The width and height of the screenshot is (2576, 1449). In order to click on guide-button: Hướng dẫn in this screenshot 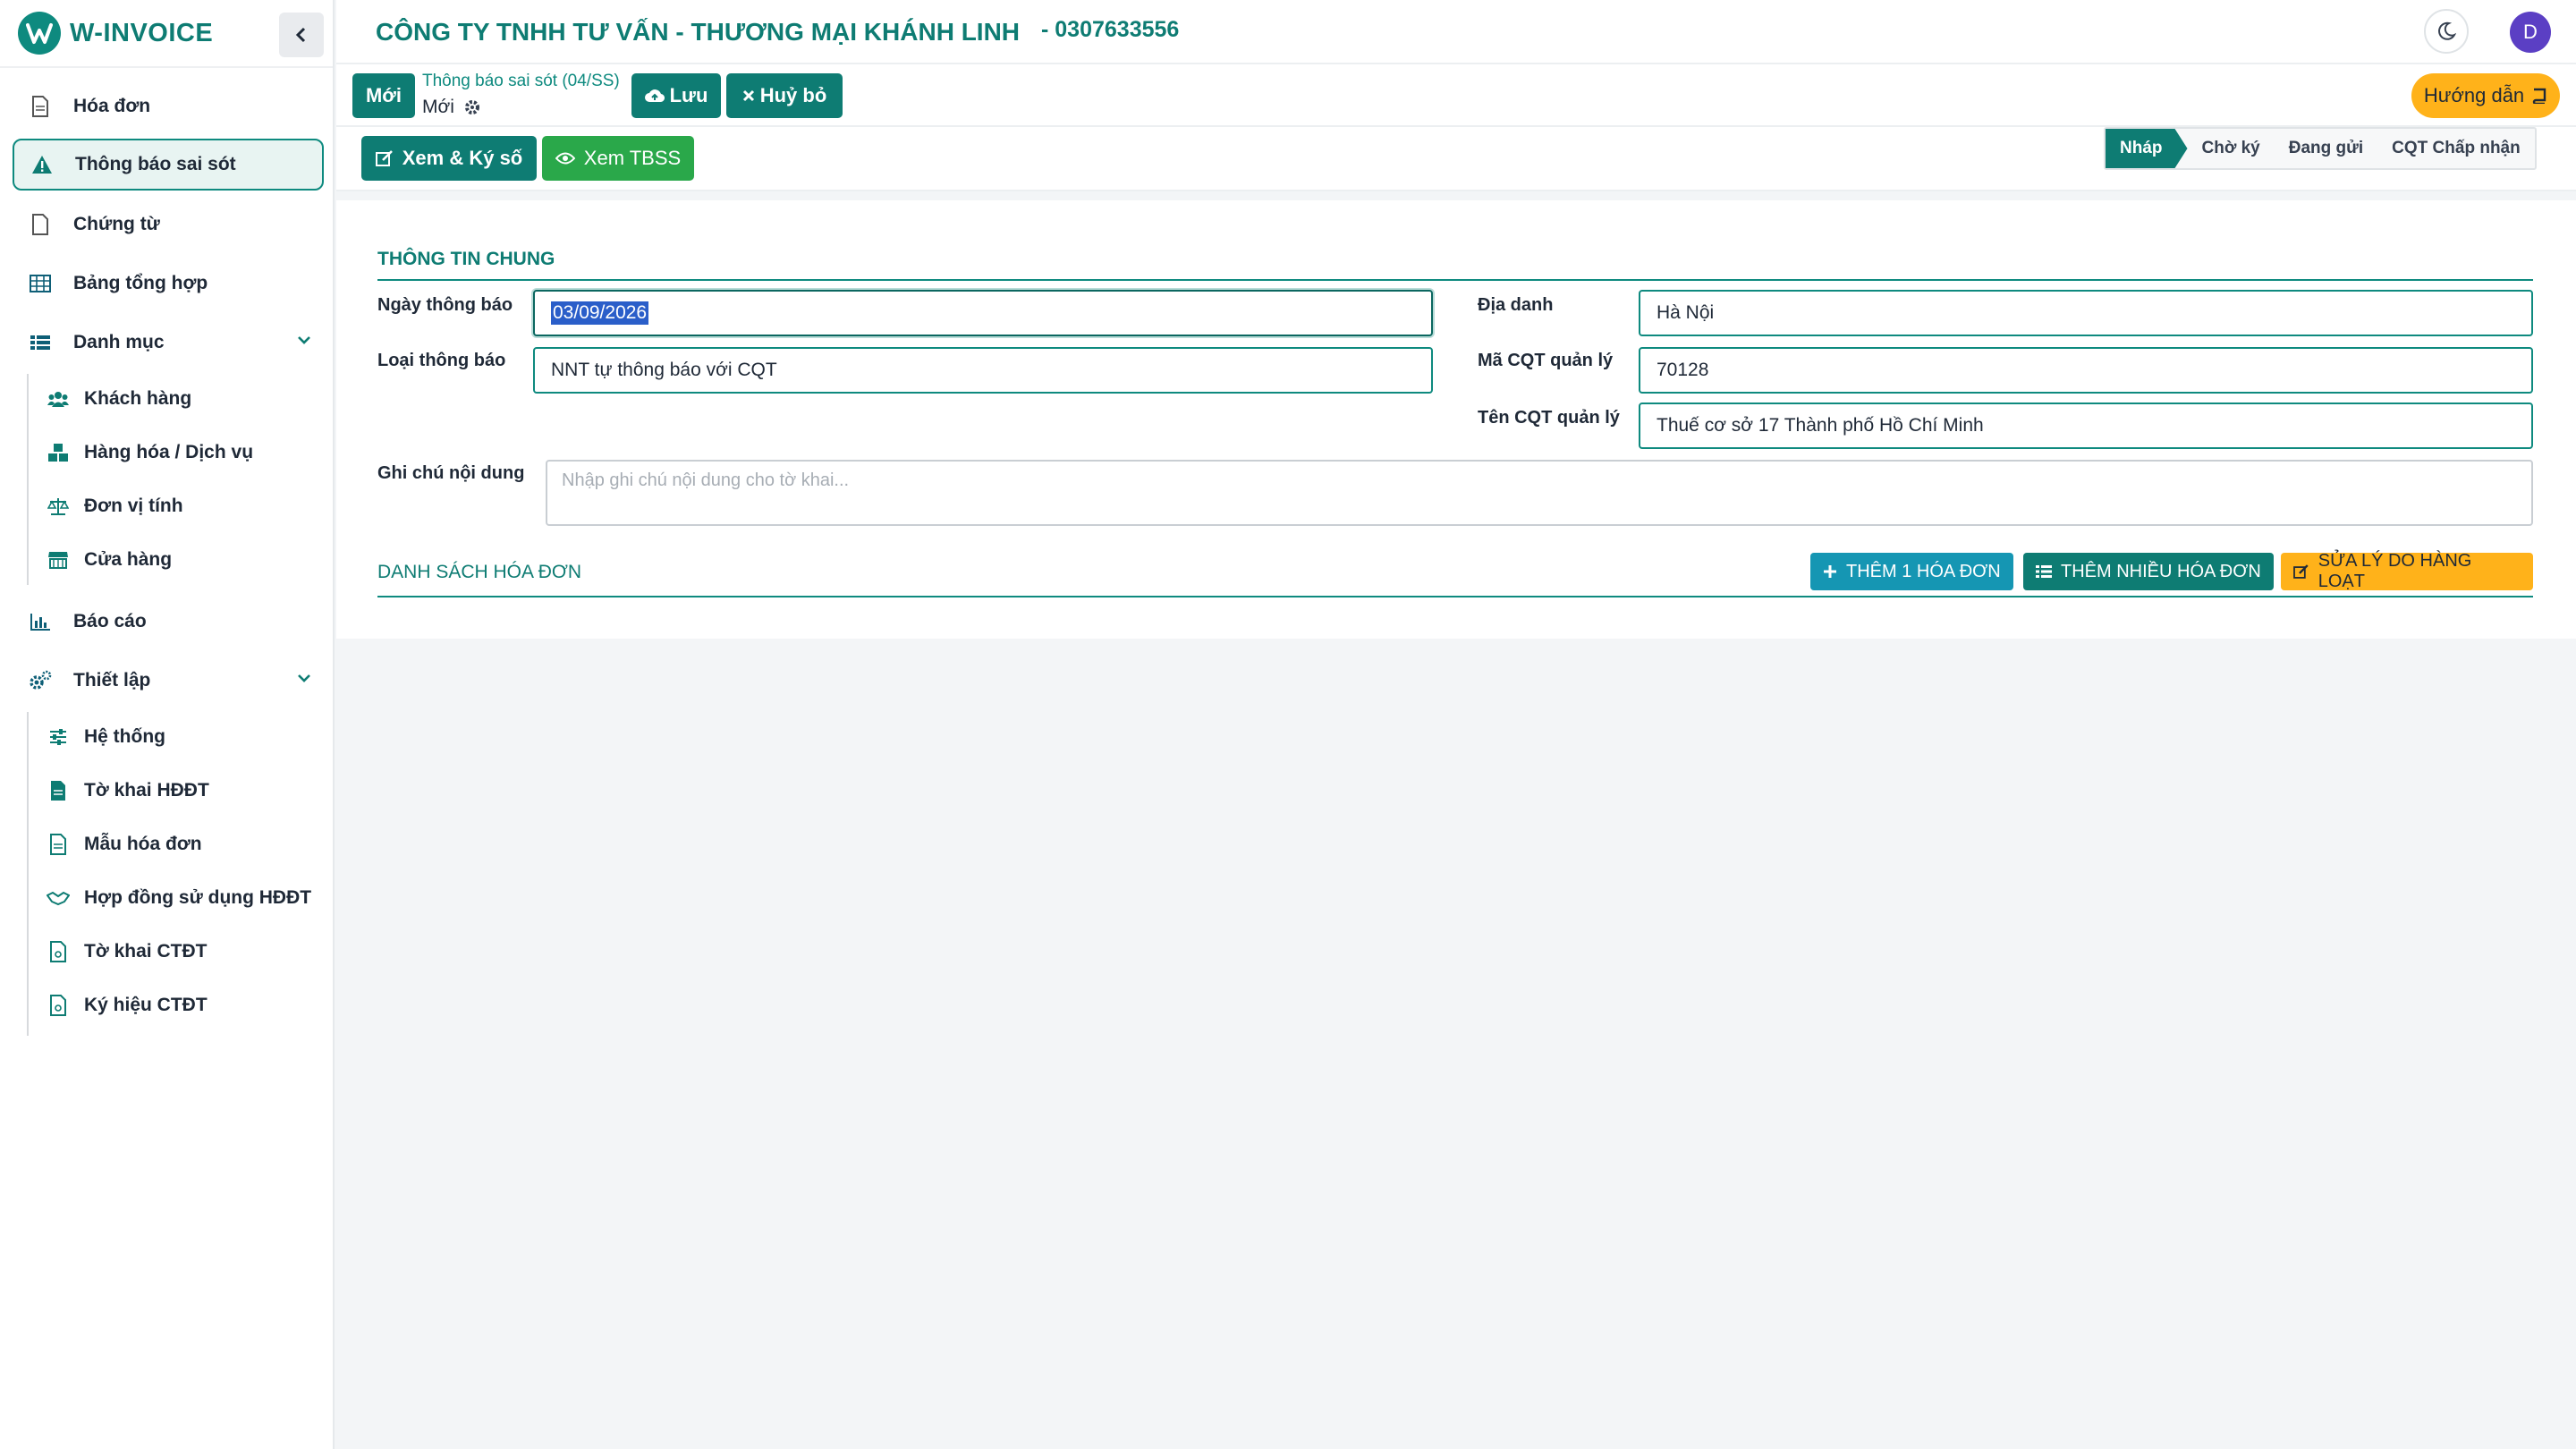, I will do `click(2485, 95)`.